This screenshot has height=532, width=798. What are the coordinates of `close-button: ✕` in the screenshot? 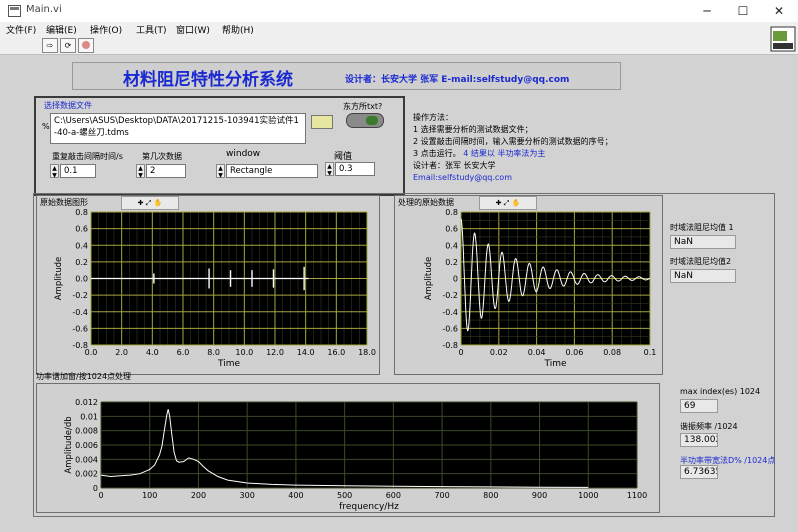 It's located at (779, 11).